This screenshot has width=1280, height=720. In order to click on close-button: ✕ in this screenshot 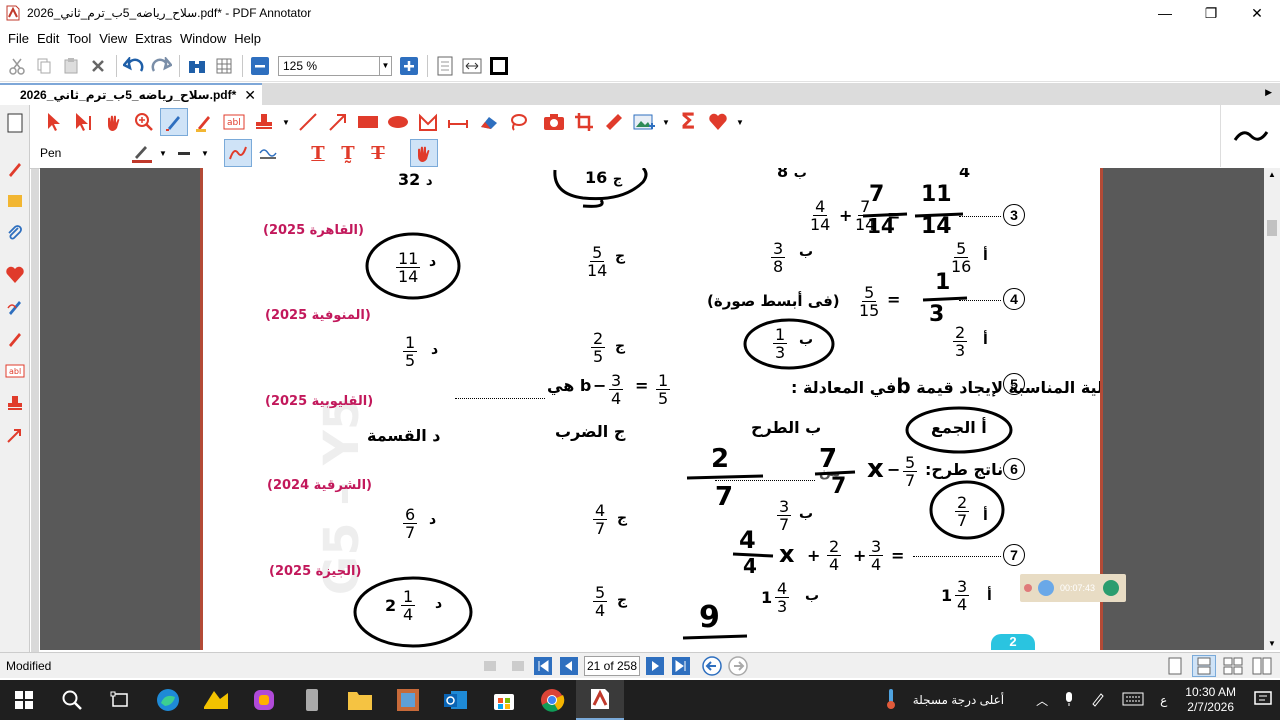, I will do `click(1257, 13)`.